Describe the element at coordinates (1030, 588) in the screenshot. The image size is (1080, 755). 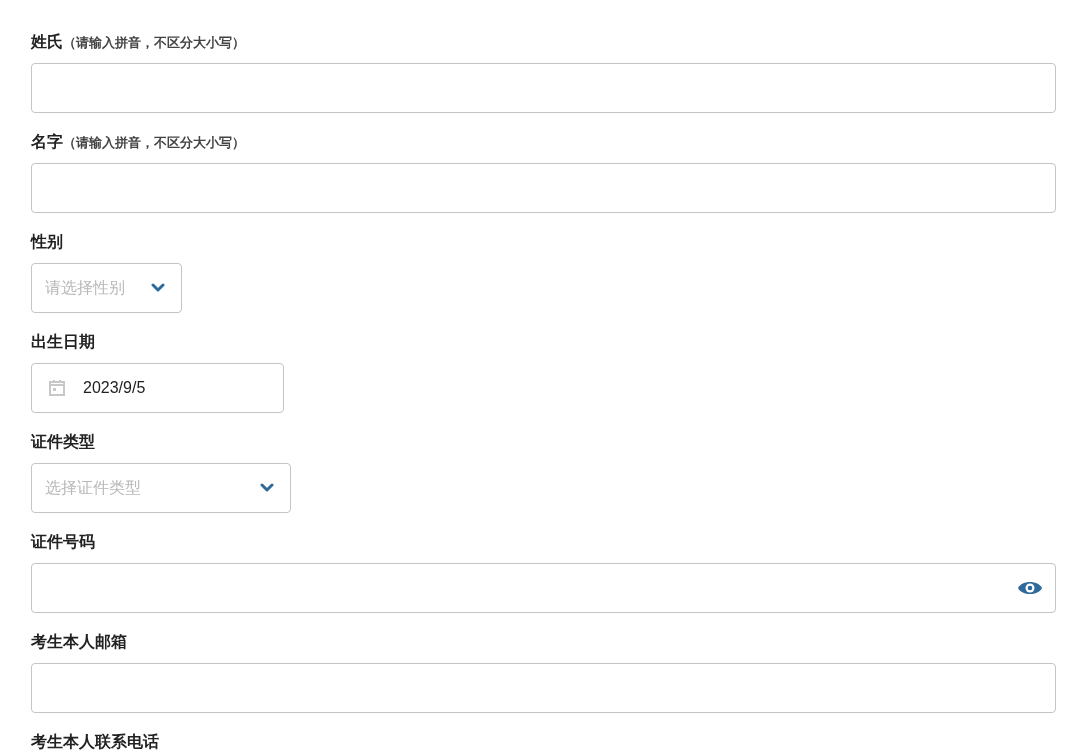
I see `eye-icon` at that location.